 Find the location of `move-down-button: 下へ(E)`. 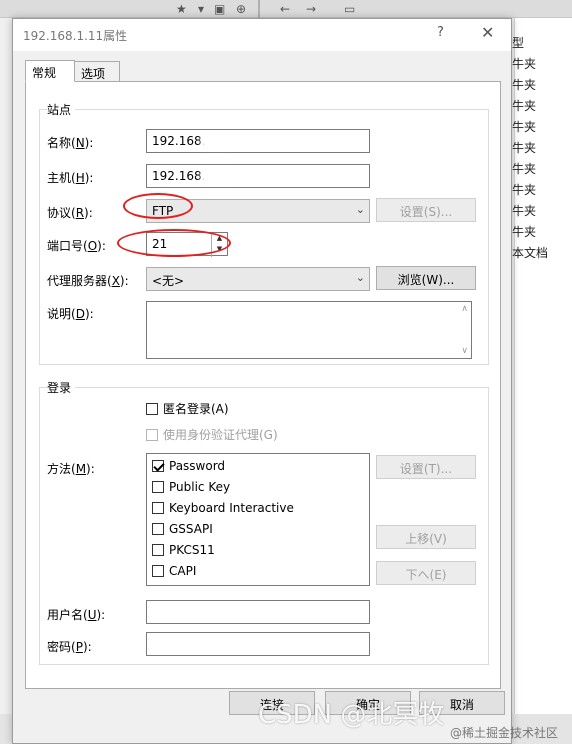

move-down-button: 下へ(E) is located at coordinates (426, 573).